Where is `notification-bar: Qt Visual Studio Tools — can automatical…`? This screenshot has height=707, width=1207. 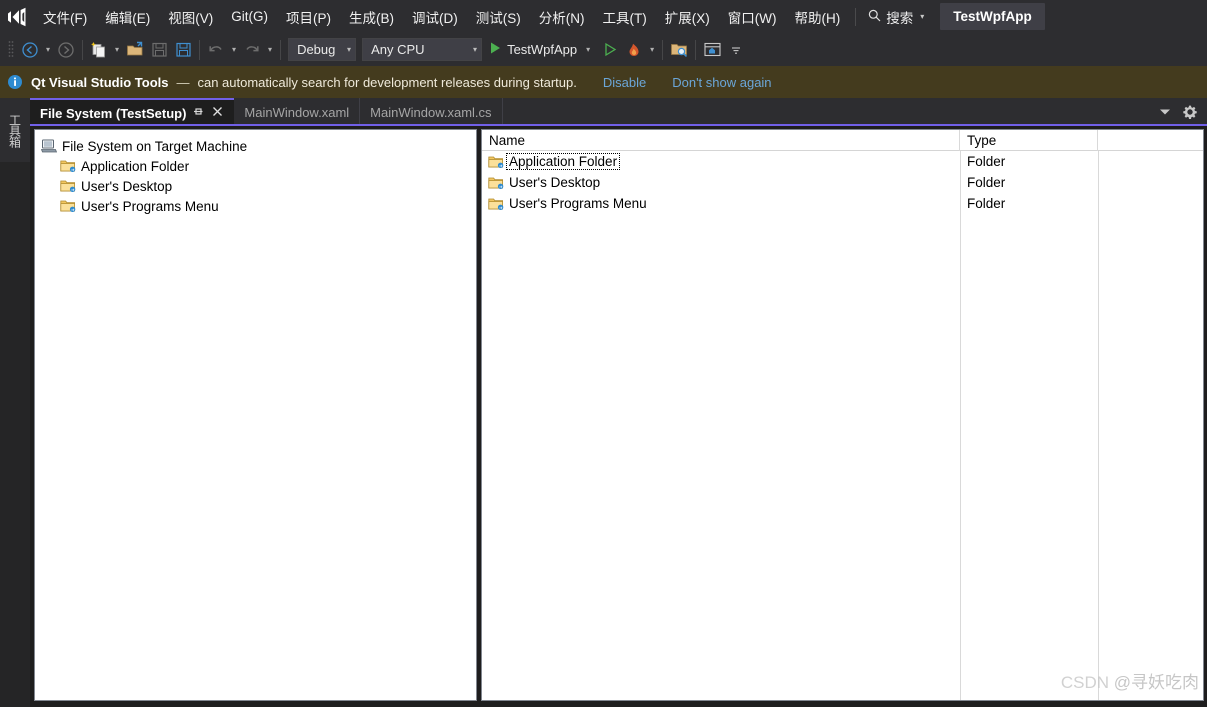 notification-bar: Qt Visual Studio Tools — can automatical… is located at coordinates (603, 82).